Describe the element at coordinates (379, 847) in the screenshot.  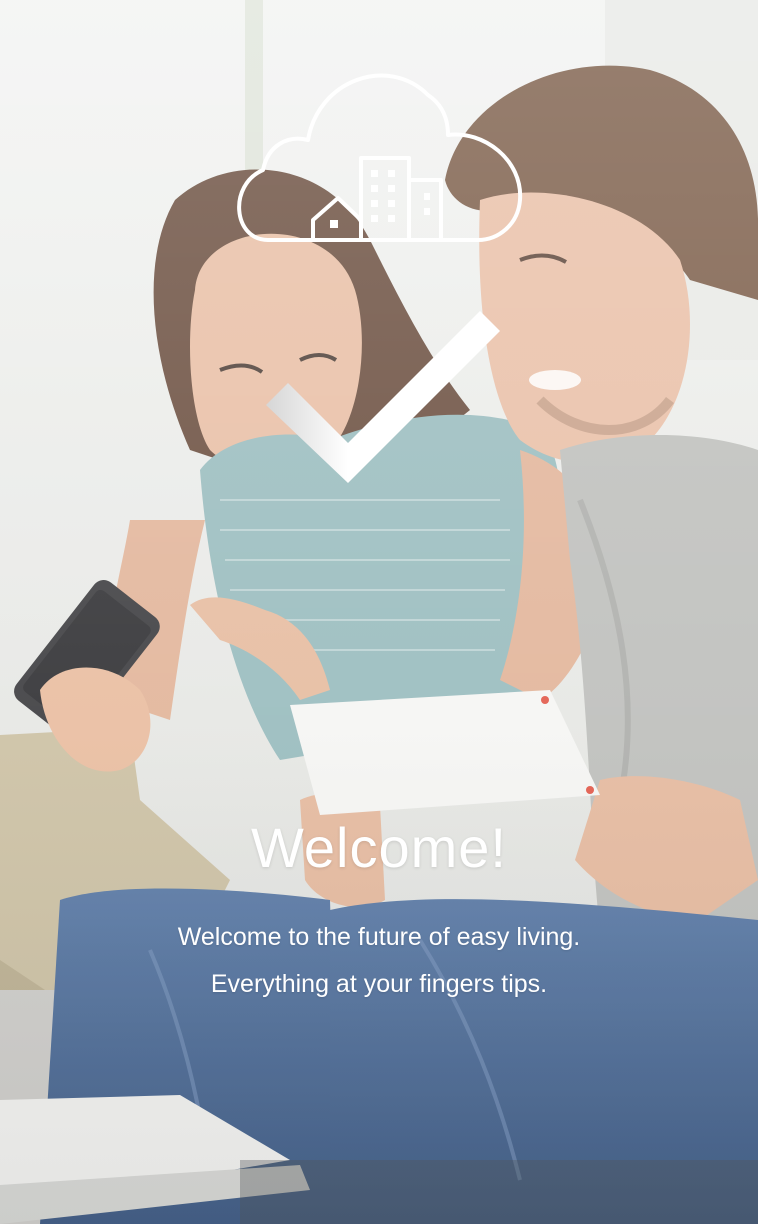
I see `welcome-title: Welcome!` at that location.